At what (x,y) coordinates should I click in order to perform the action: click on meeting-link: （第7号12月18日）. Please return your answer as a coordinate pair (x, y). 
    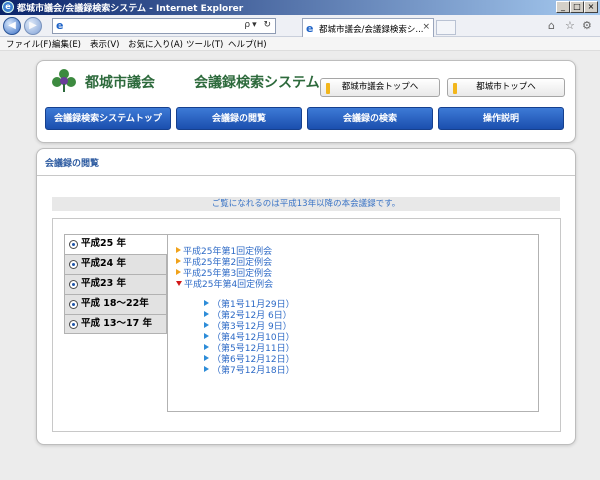
    Looking at the image, I should click on (249, 371).